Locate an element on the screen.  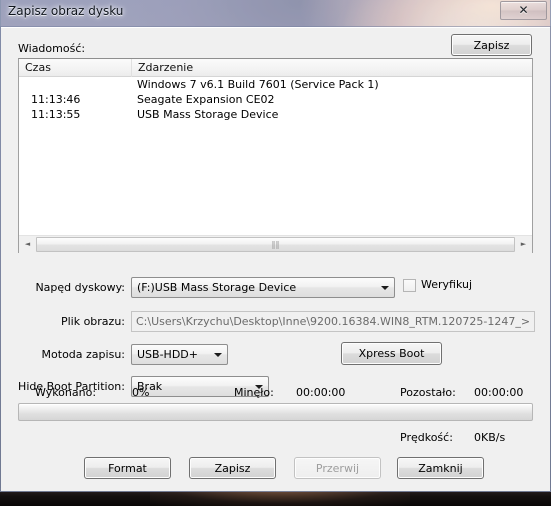
drive-label: Napęd dyskowy: is located at coordinates (80, 287).